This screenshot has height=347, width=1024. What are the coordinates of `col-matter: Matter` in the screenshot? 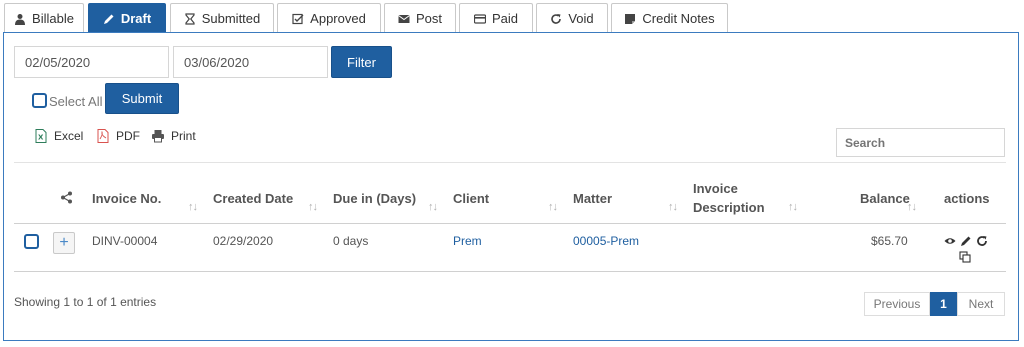 It's located at (592, 198).